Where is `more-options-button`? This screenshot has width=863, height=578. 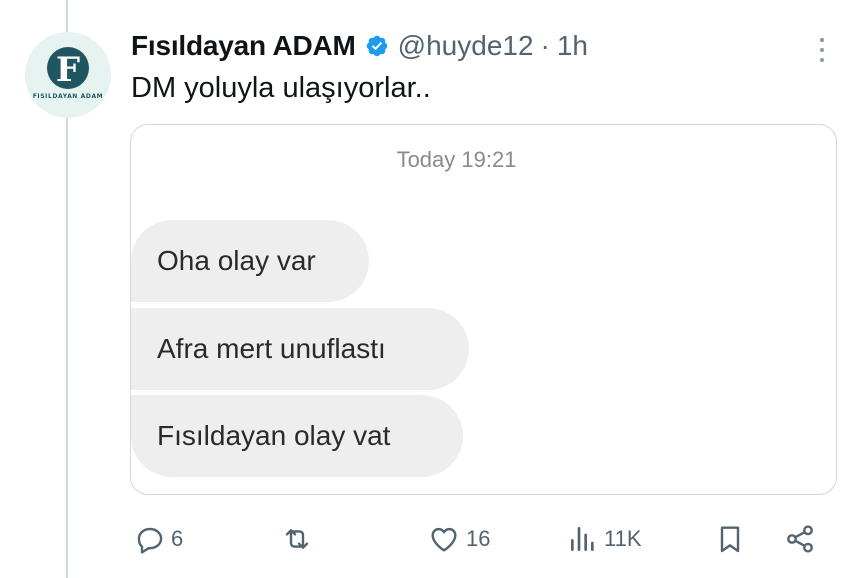
more-options-button is located at coordinates (822, 50).